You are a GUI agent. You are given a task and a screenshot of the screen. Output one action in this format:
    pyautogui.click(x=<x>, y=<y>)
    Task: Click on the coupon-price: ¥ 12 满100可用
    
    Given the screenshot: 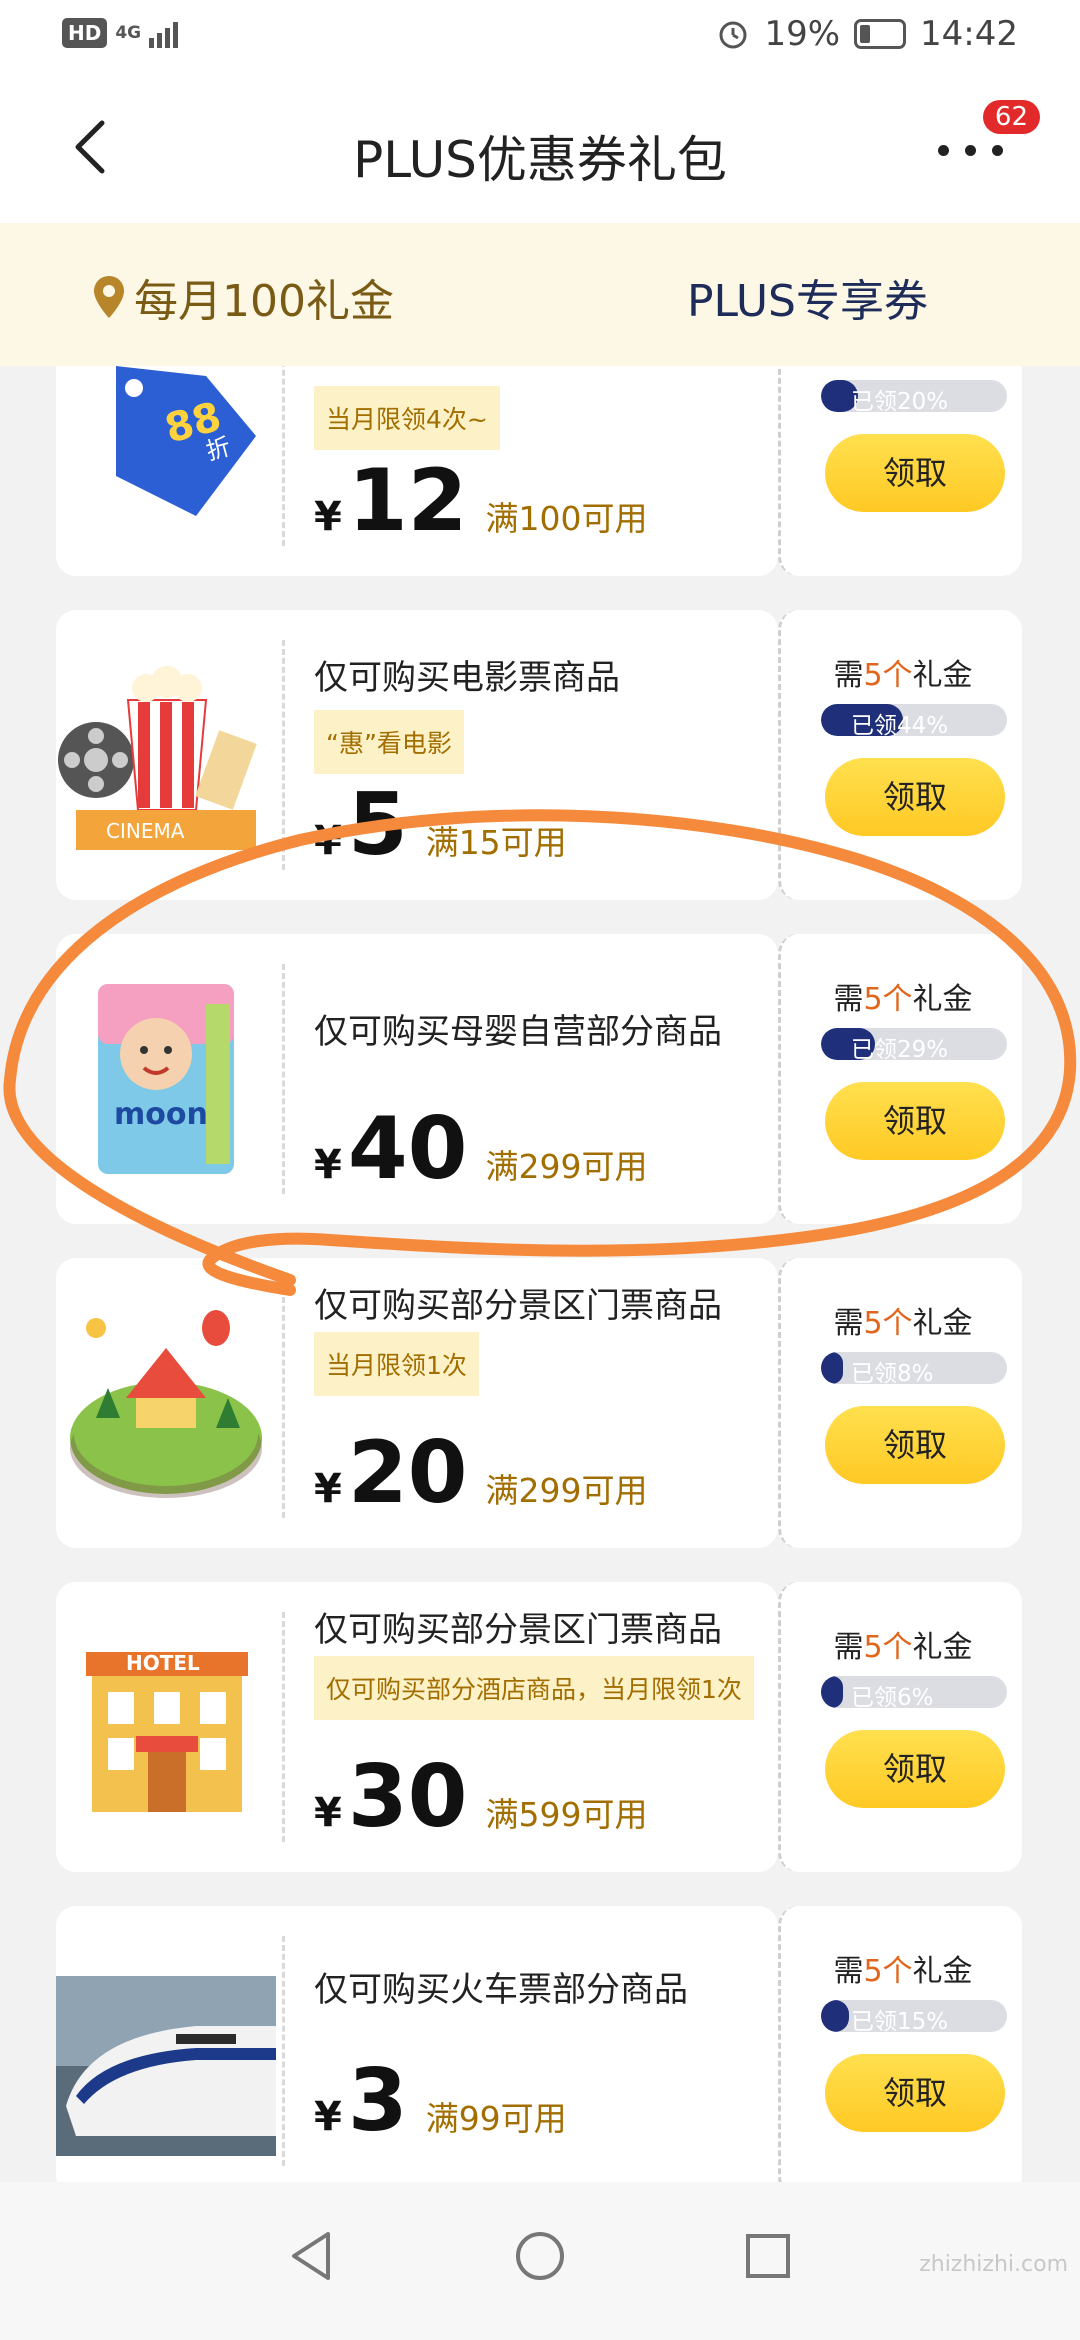 What is the action you would take?
    pyautogui.click(x=481, y=501)
    